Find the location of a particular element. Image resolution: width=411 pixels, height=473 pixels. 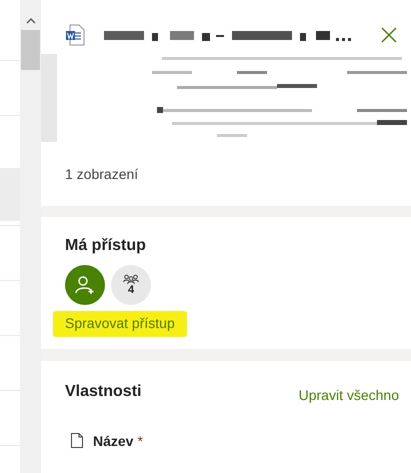

view-count: 1 zobrazení is located at coordinates (102, 174).